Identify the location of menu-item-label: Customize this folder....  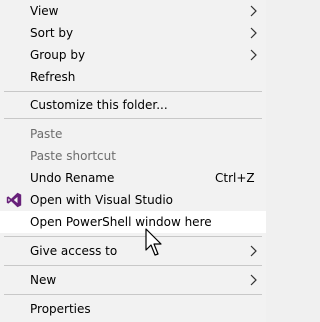
(99, 105).